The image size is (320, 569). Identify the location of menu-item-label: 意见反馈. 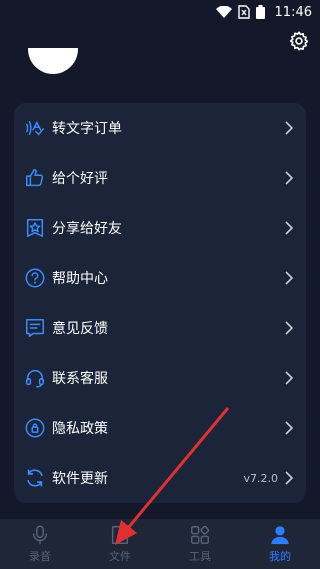
(80, 329).